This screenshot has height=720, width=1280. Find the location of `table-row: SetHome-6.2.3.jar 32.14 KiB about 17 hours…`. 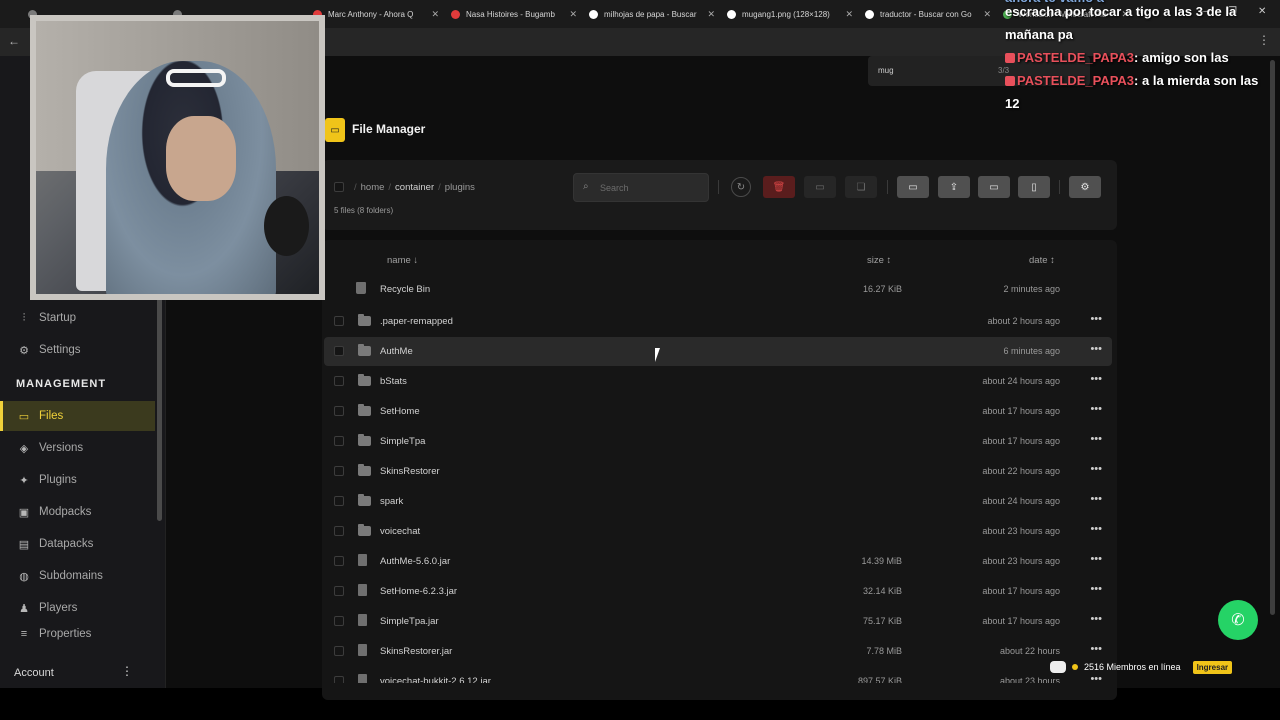

table-row: SetHome-6.2.3.jar 32.14 KiB about 17 hours… is located at coordinates (718, 591).